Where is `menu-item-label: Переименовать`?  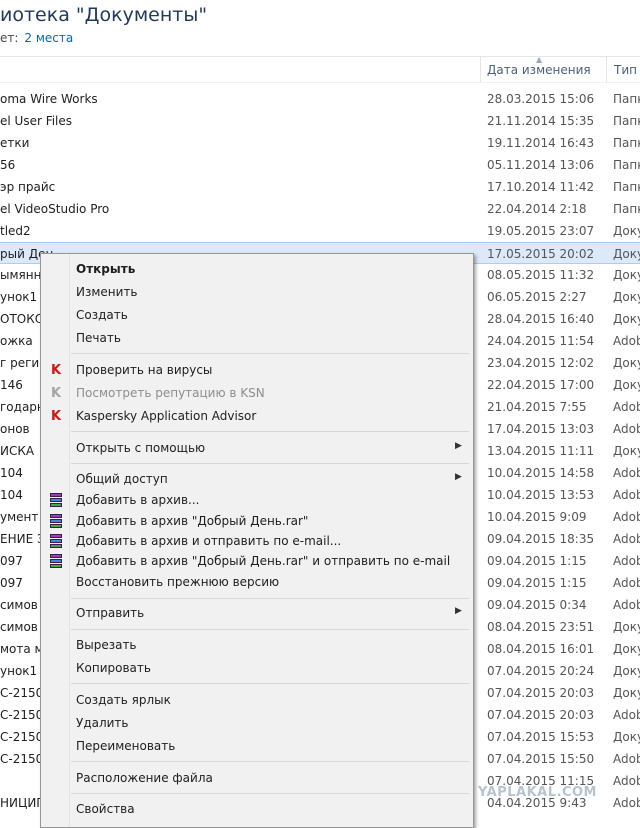
menu-item-label: Переименовать is located at coordinates (126, 746).